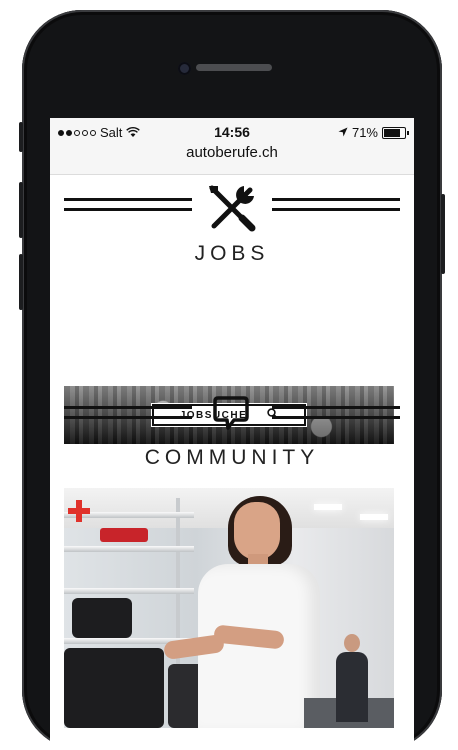 The image size is (458, 750). Describe the element at coordinates (364, 132) in the screenshot. I see `battery-percent: 71%` at that location.